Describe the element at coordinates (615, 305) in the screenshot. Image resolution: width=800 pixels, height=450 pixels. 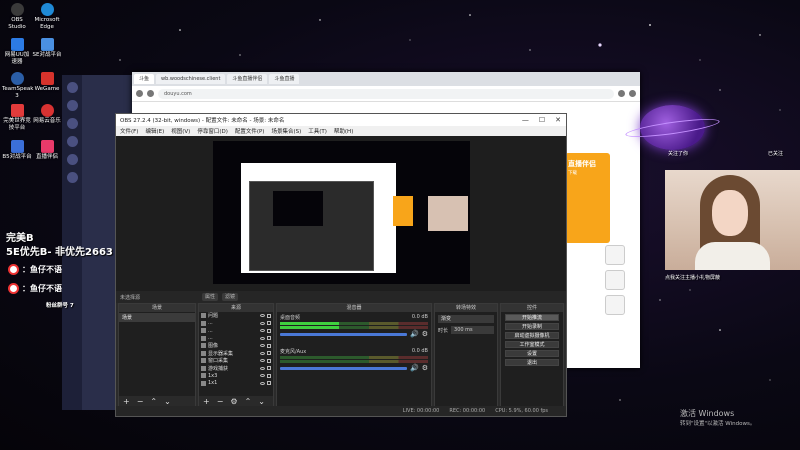
I see `side-headset-button` at that location.